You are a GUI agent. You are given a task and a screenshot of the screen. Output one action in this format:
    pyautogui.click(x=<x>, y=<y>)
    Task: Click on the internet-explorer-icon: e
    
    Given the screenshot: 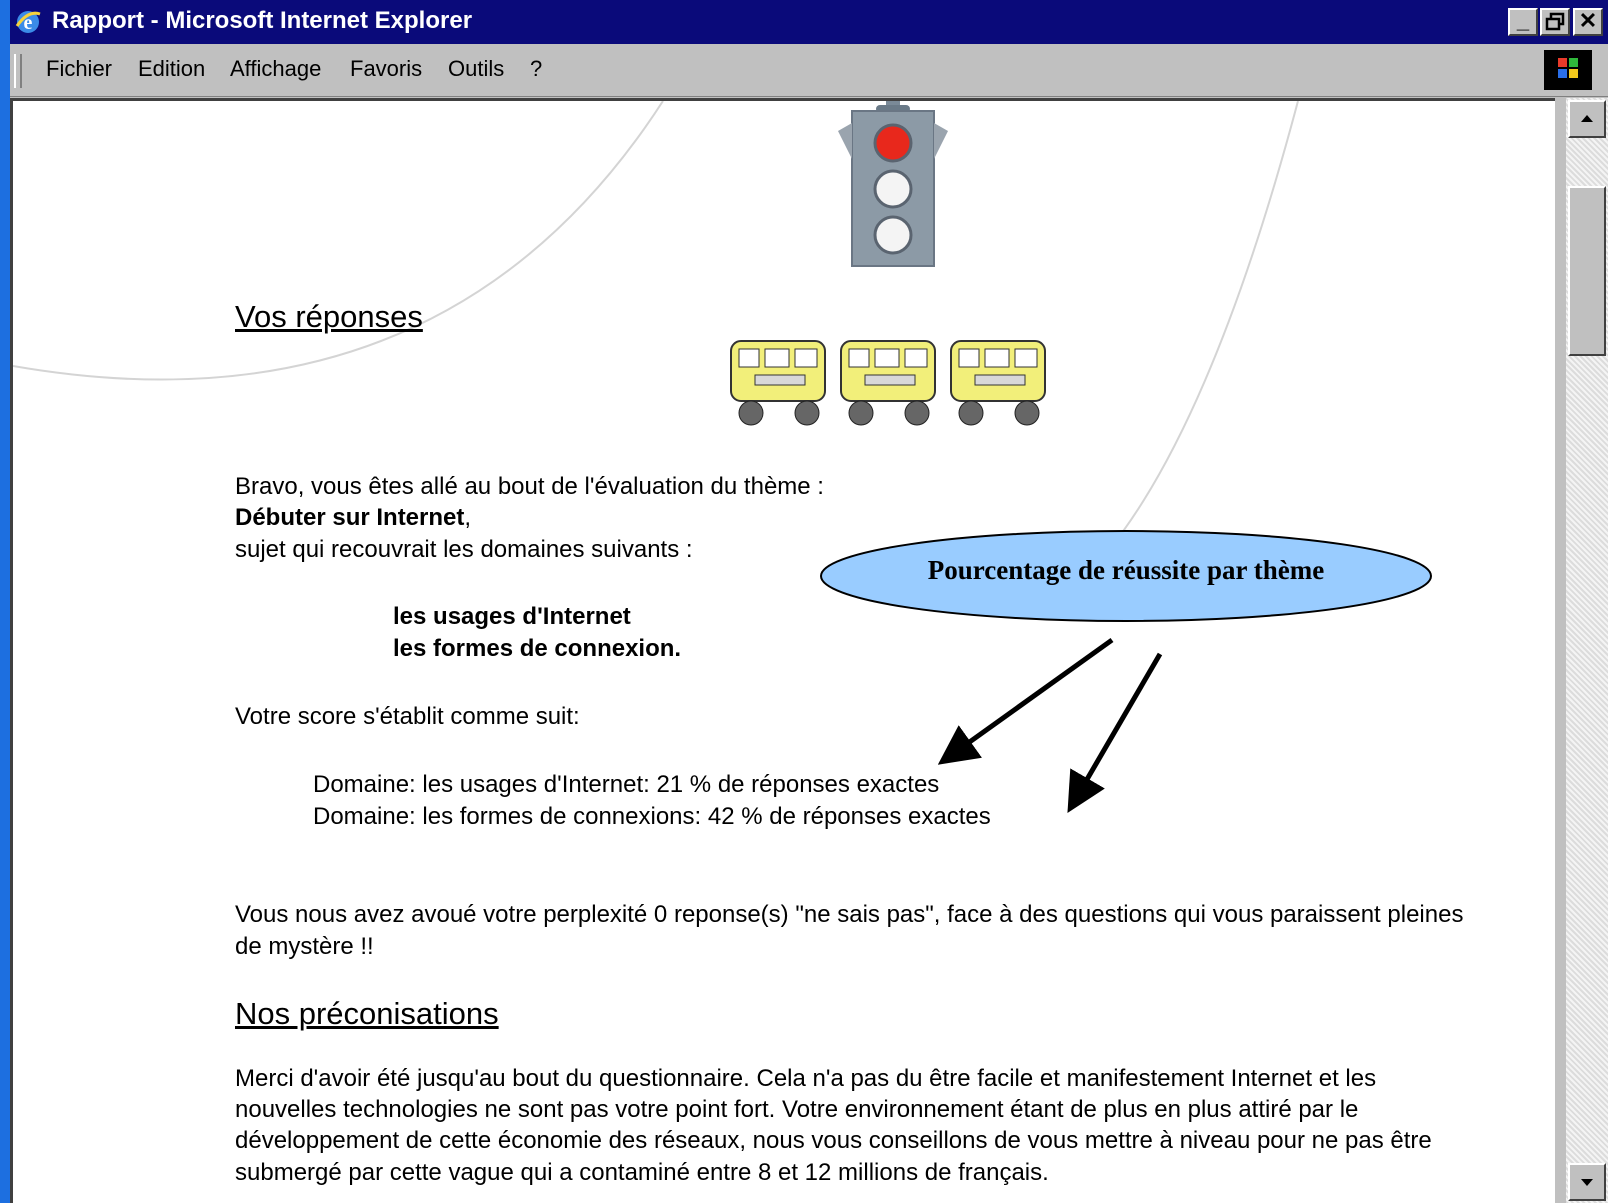 What is the action you would take?
    pyautogui.click(x=28, y=22)
    